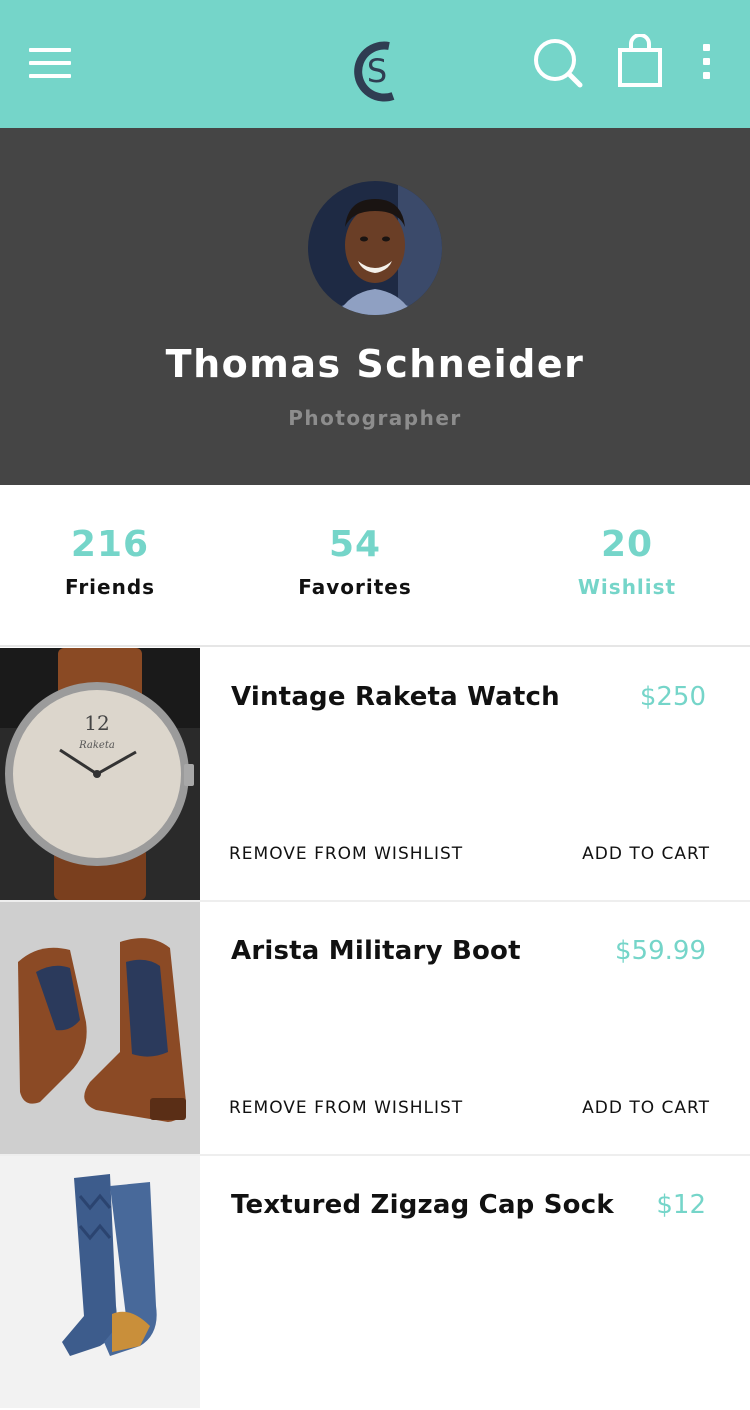 The image size is (750, 1410). Describe the element at coordinates (395, 697) in the screenshot. I see `product-title: Vintage Raketa Watch` at that location.